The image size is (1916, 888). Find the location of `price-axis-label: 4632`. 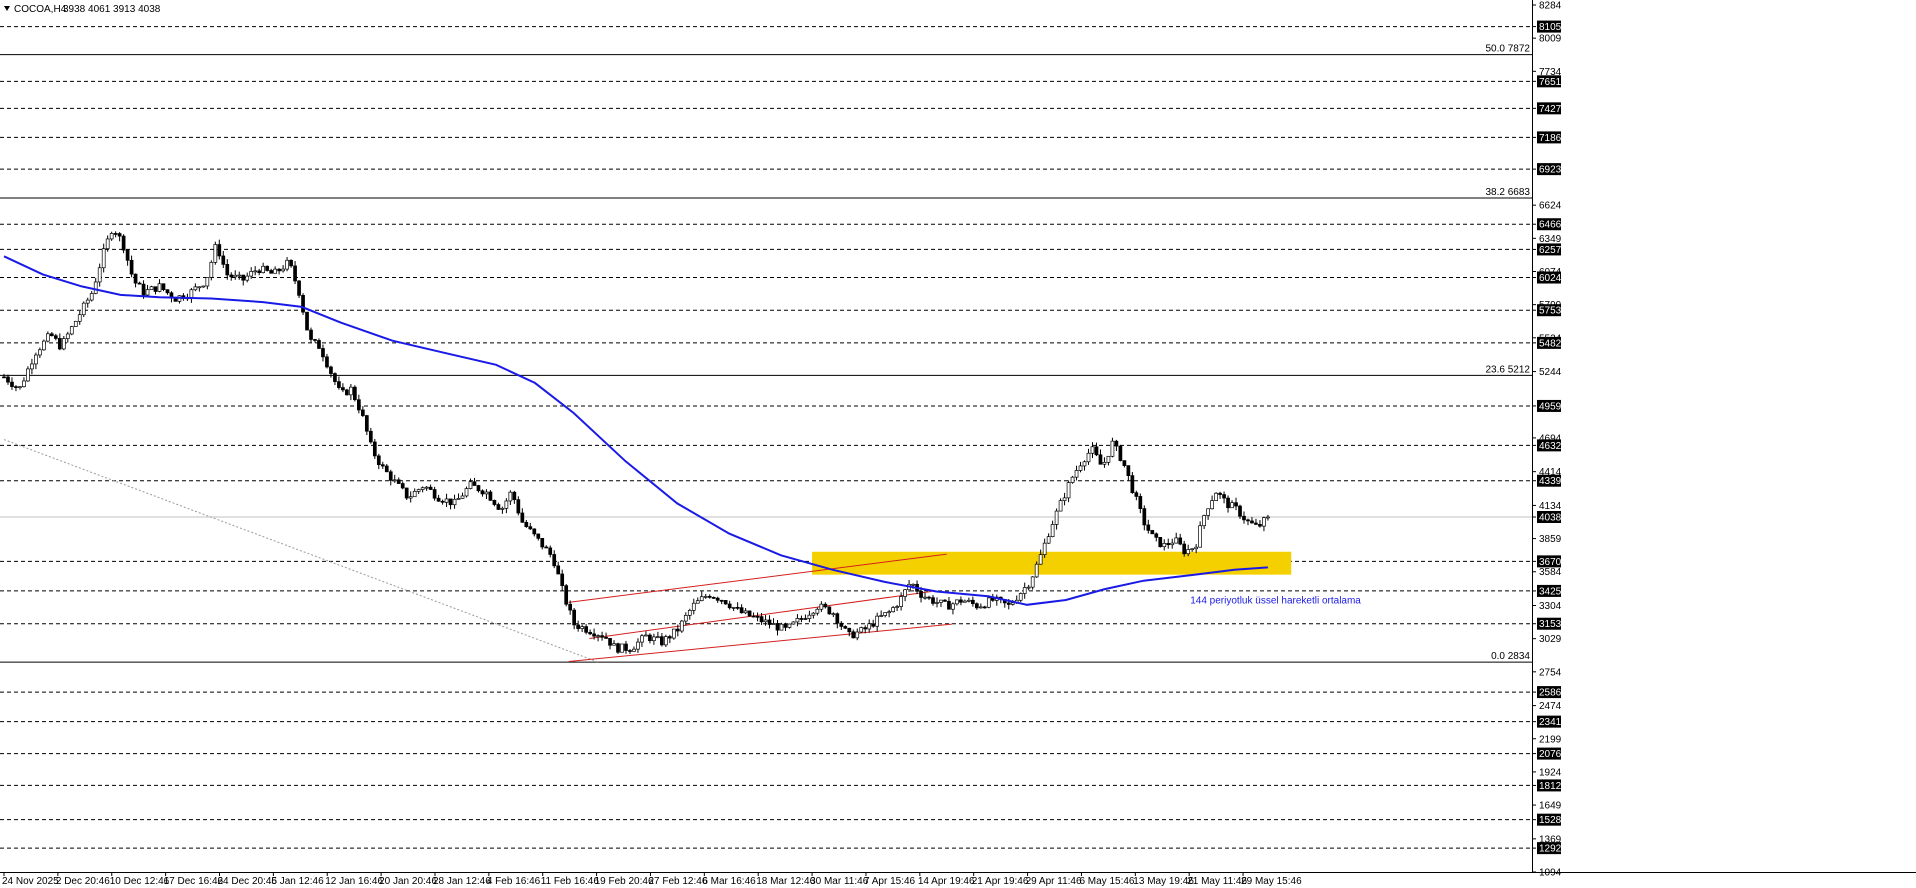

price-axis-label: 4632 is located at coordinates (1550, 446).